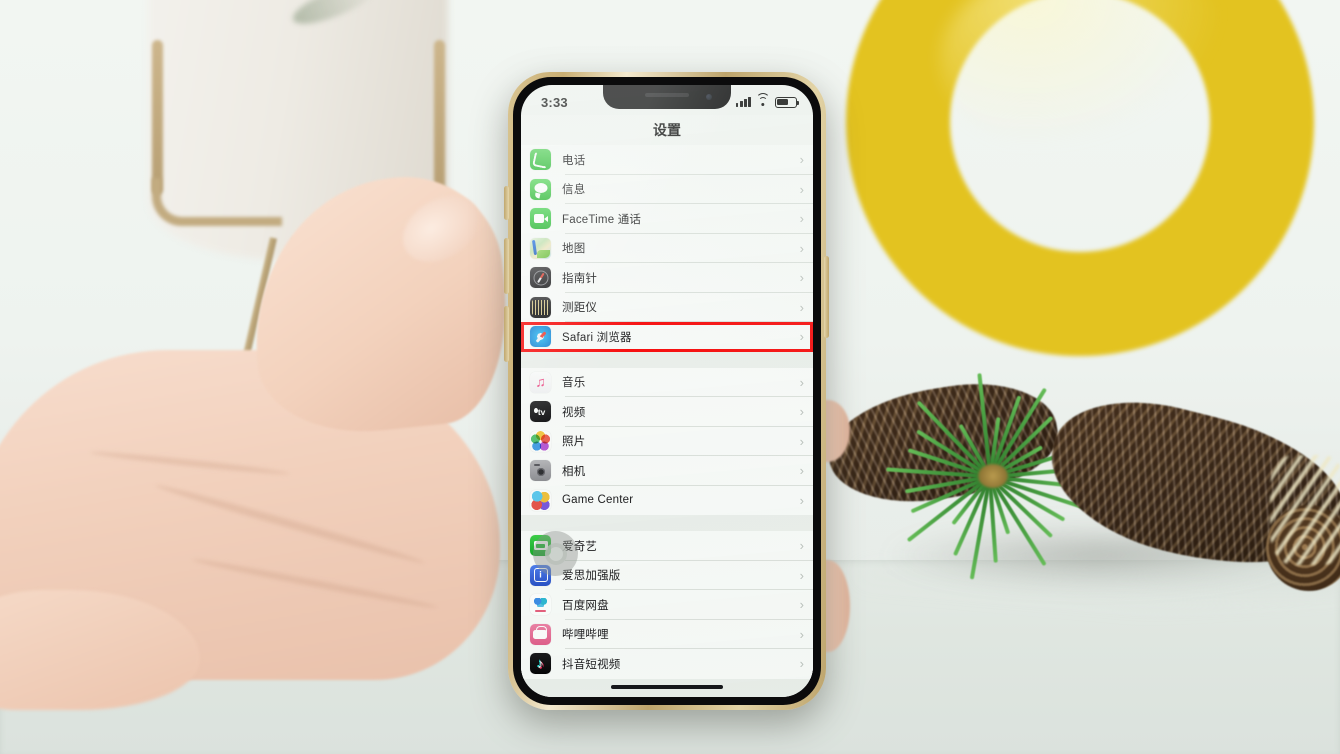  What do you see at coordinates (540, 664) in the screenshot?
I see `douyin-app-icon` at bounding box center [540, 664].